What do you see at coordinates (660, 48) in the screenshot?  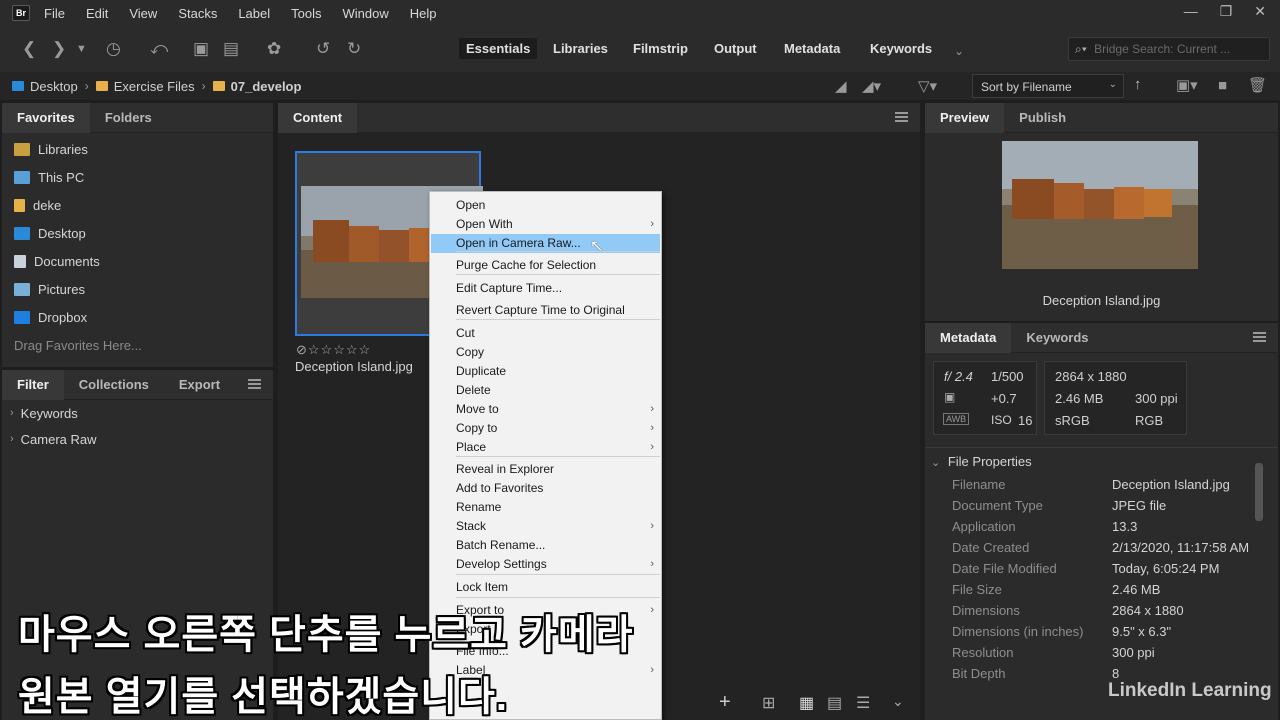 I see `workspace-filmstrip: Filmstrip` at bounding box center [660, 48].